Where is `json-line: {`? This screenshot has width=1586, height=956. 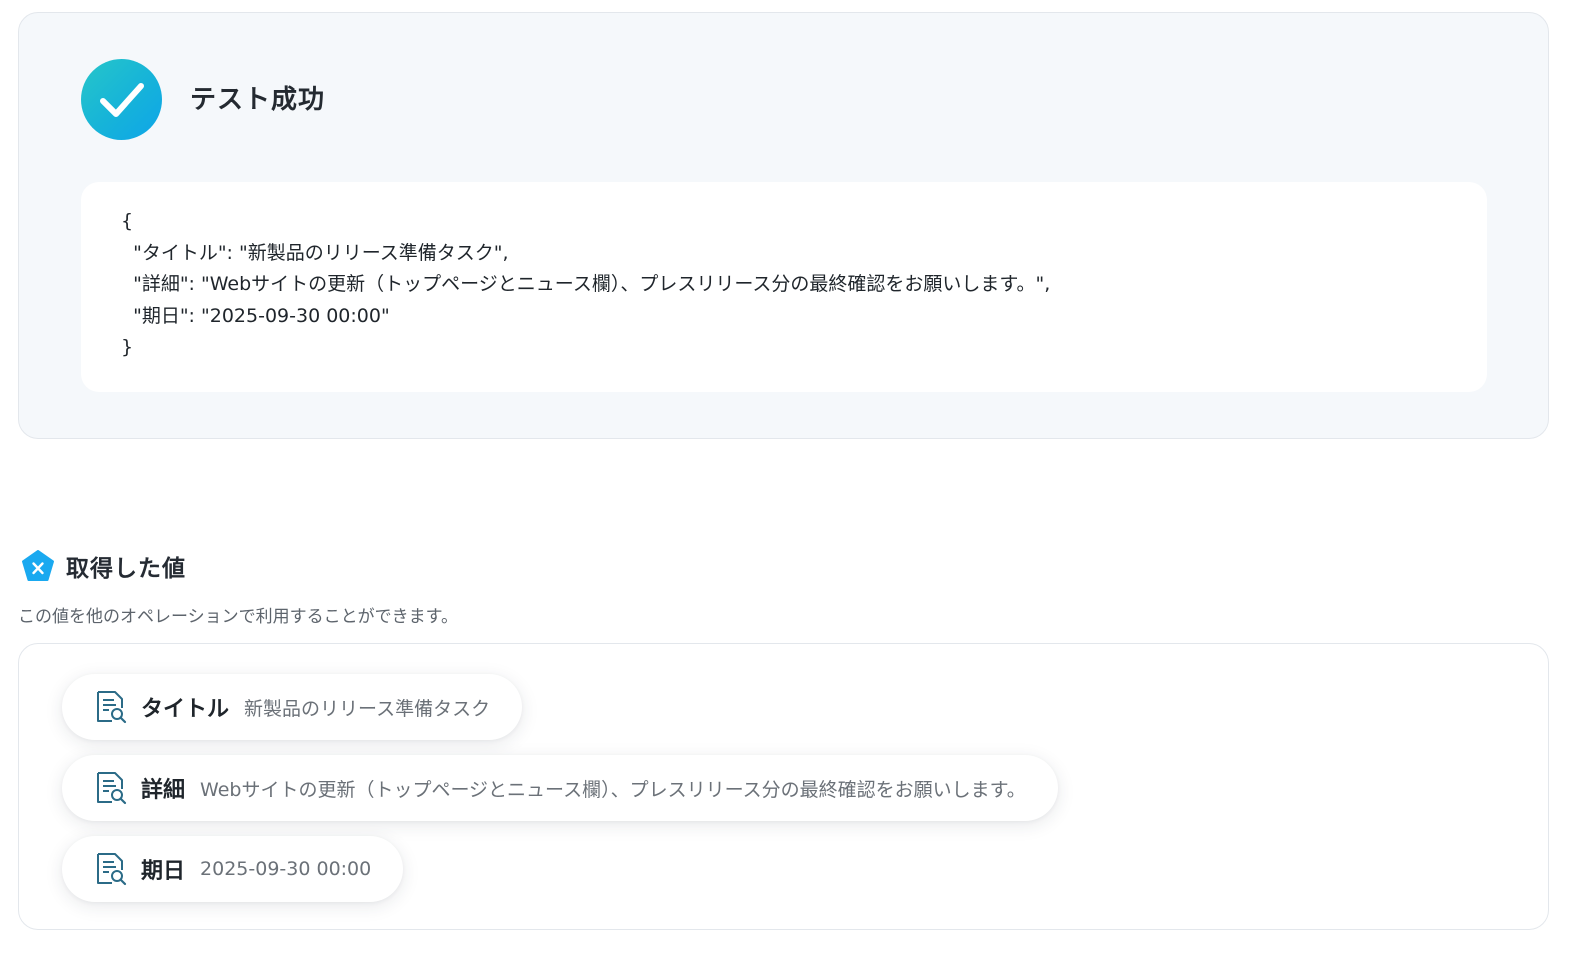 json-line: { is located at coordinates (127, 221).